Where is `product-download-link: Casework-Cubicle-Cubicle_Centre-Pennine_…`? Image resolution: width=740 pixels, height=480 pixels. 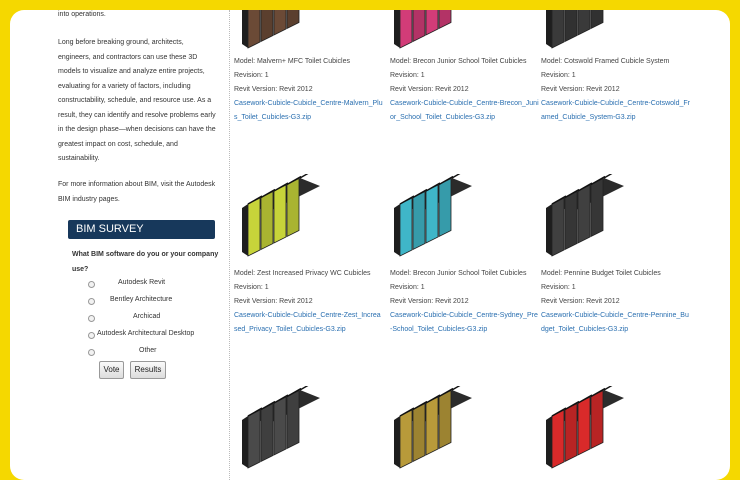 product-download-link: Casework-Cubicle-Cubicle_Centre-Pennine_… is located at coordinates (616, 323).